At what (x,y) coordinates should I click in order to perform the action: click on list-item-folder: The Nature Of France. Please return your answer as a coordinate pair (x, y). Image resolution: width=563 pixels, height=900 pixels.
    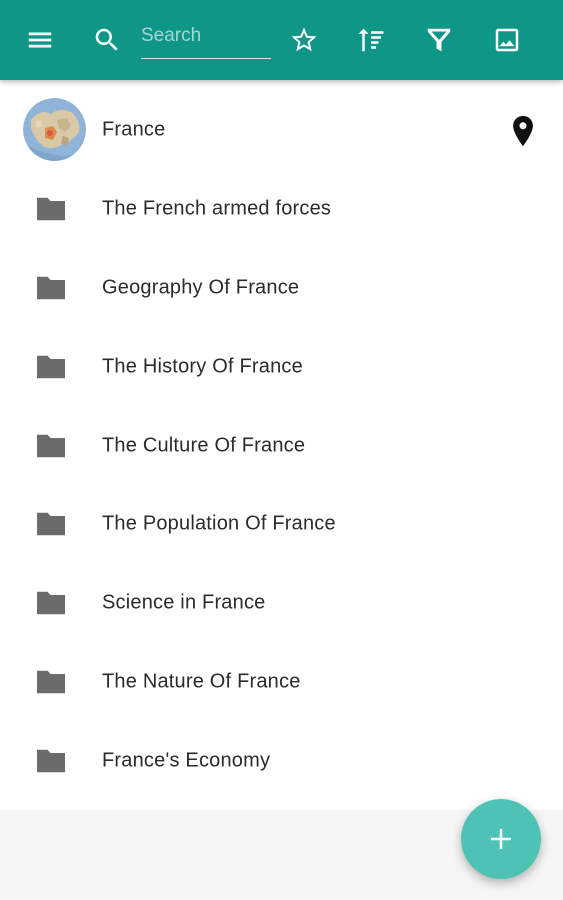
    Looking at the image, I should click on (281, 681).